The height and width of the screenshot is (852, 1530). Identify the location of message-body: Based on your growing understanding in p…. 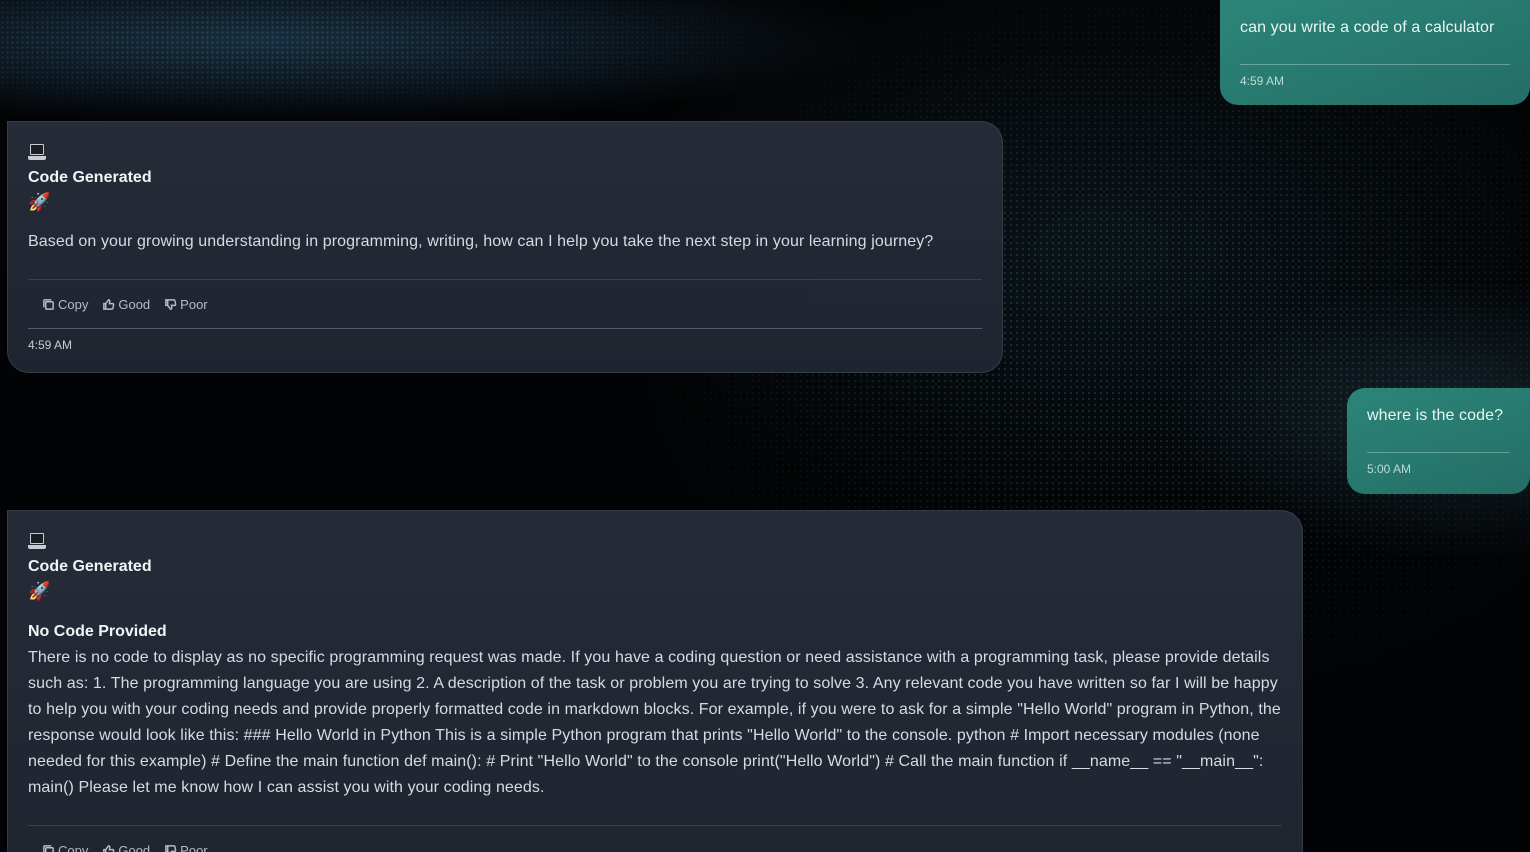
(481, 241).